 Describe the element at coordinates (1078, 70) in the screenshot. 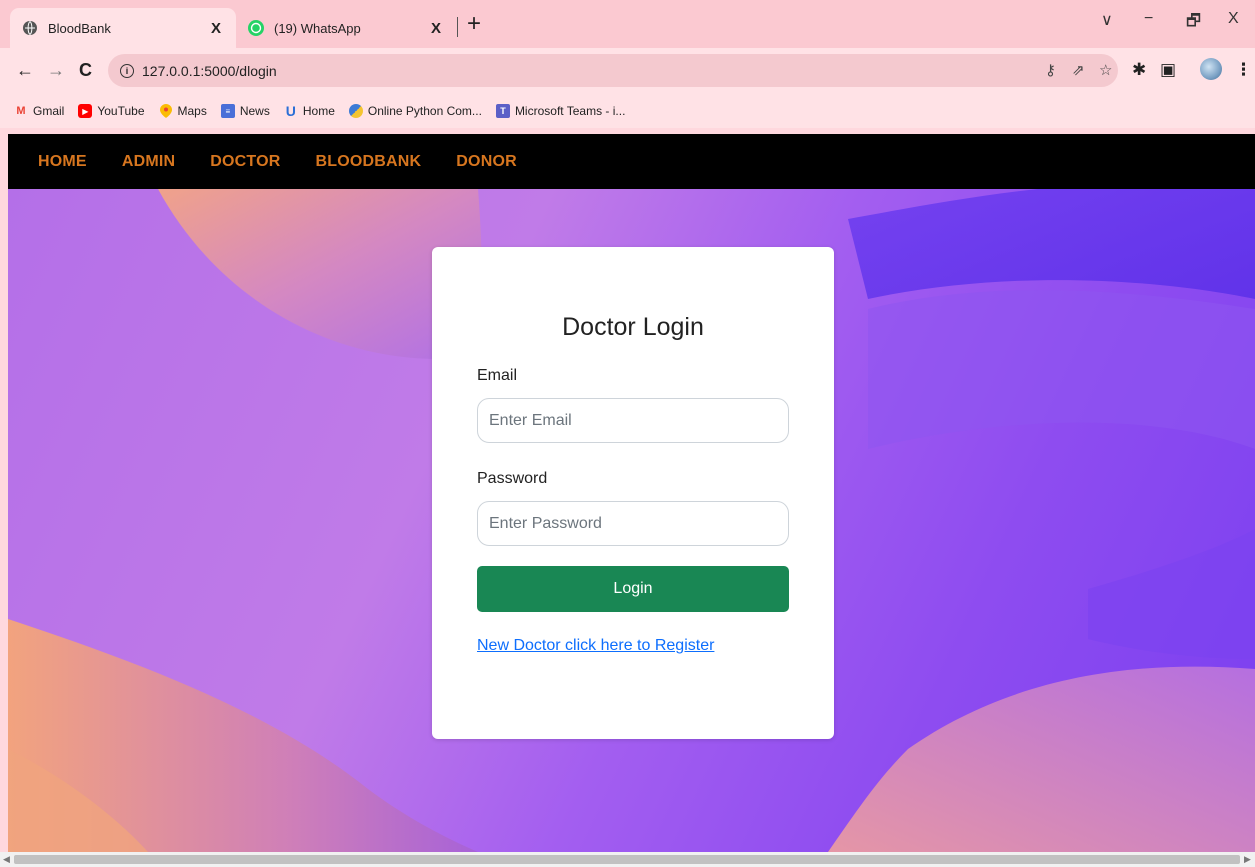

I see `share-icon: ⇗` at that location.